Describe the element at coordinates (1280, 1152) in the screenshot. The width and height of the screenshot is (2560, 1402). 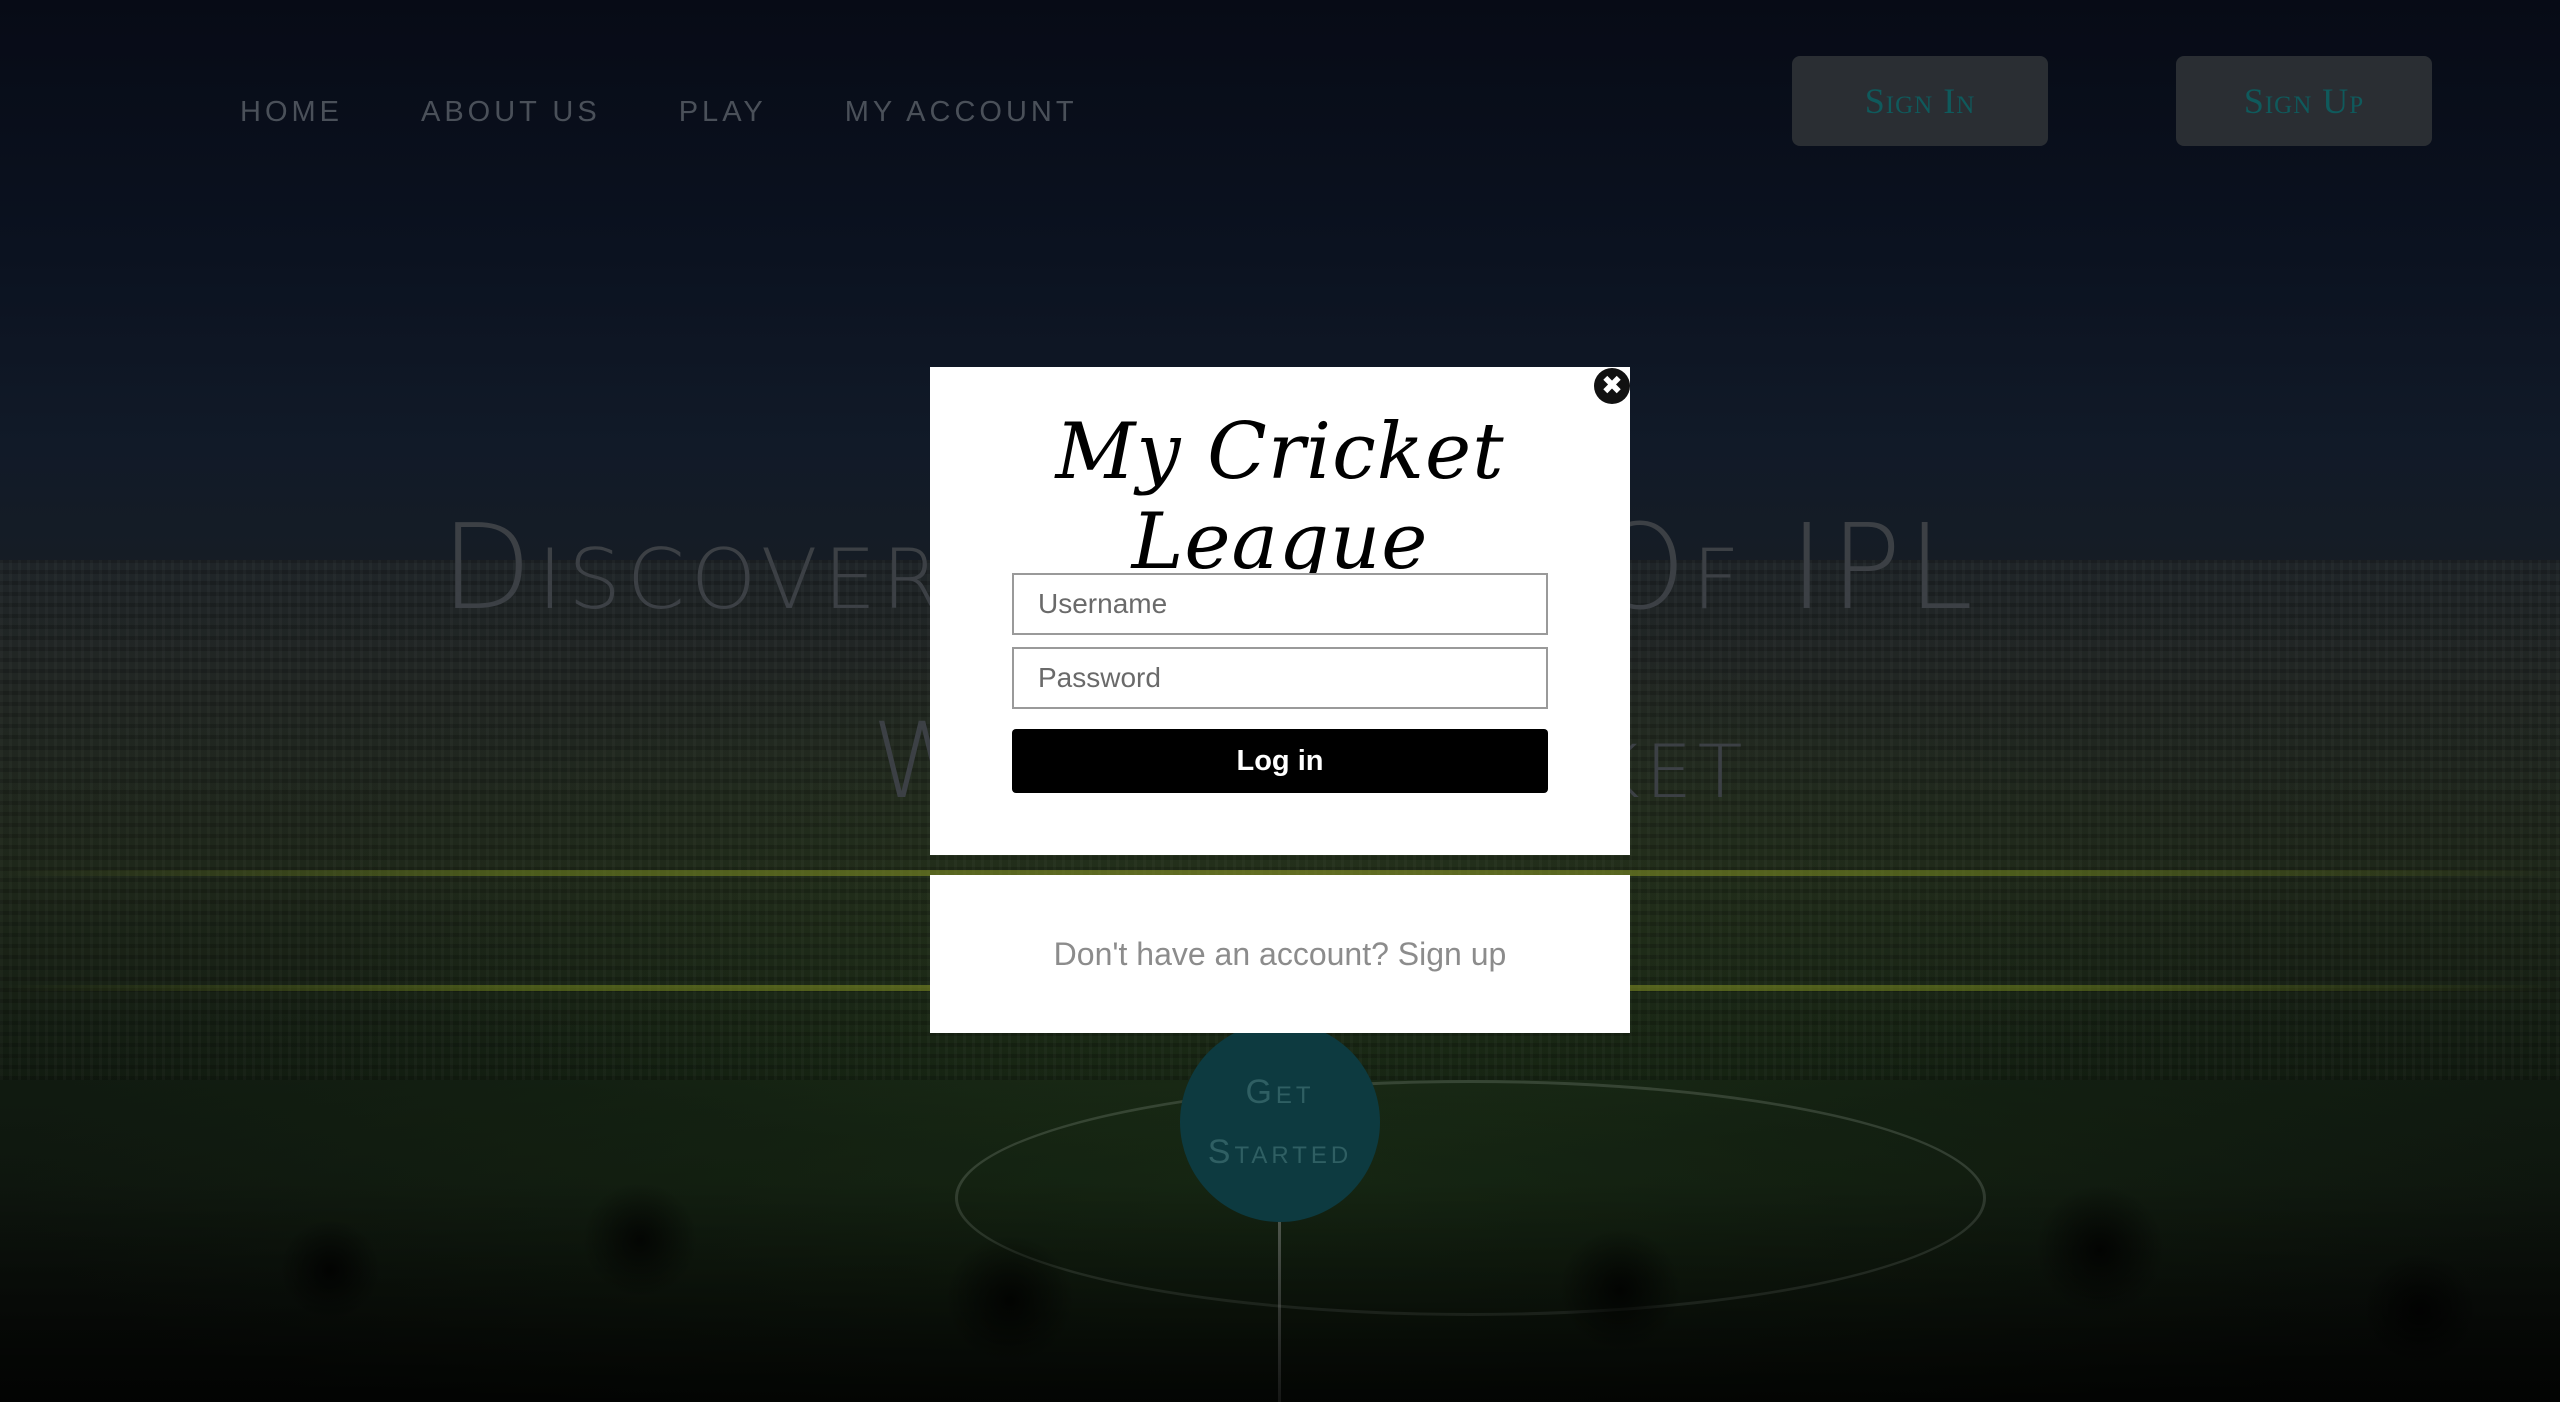
I see `get-started-label-2: Started` at that location.